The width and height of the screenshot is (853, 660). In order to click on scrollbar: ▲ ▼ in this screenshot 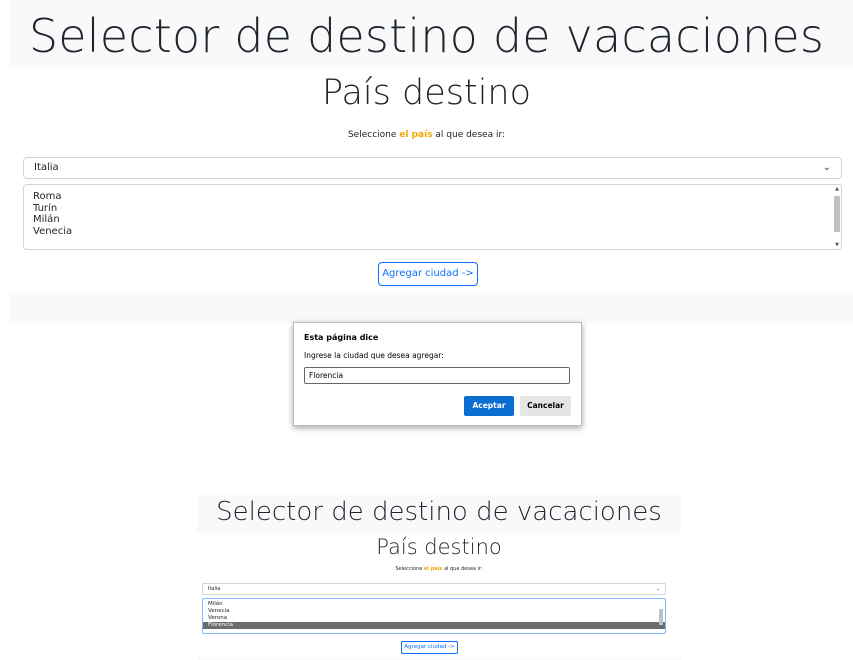, I will do `click(837, 217)`.